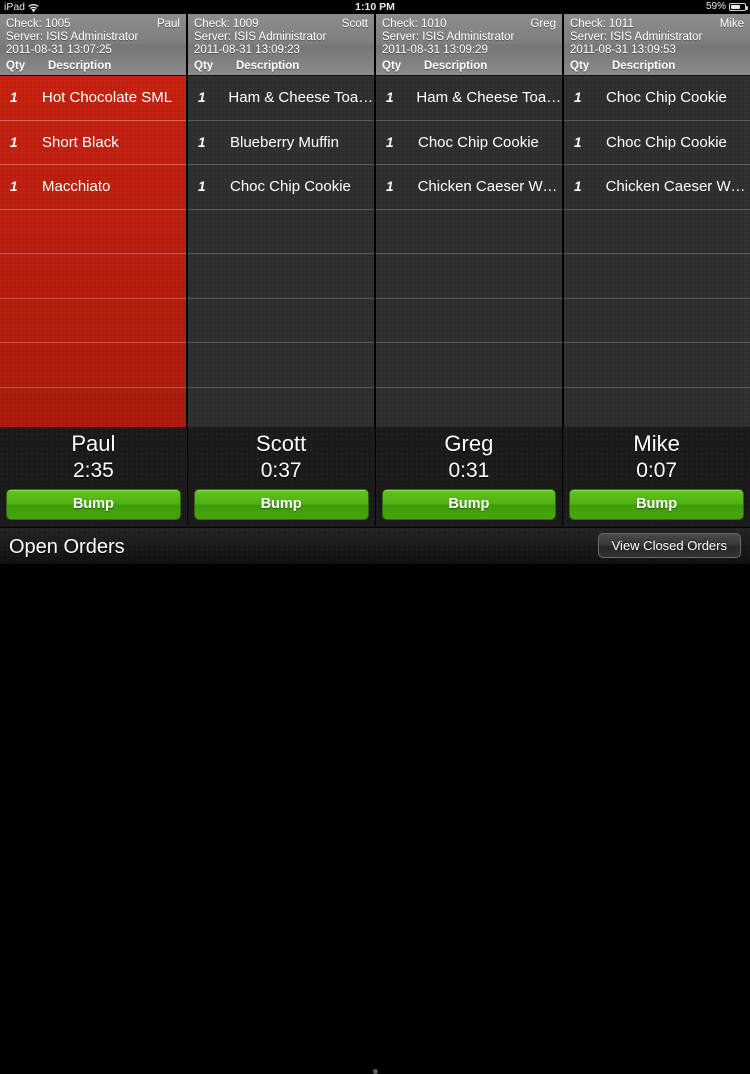 The width and height of the screenshot is (750, 1074). What do you see at coordinates (677, 187) in the screenshot?
I see `item-description: Chicken Caeser Wrap` at bounding box center [677, 187].